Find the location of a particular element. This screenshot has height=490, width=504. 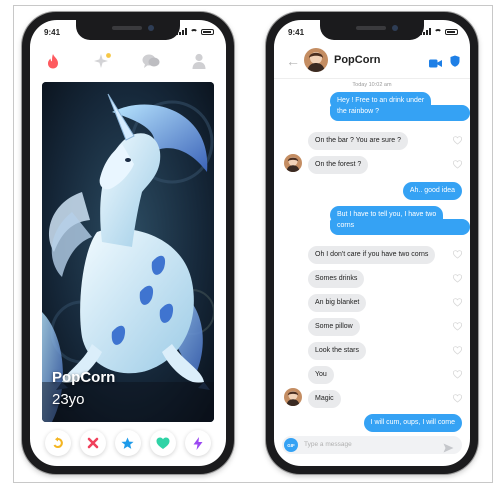

message-bubble: You is located at coordinates (321, 375).